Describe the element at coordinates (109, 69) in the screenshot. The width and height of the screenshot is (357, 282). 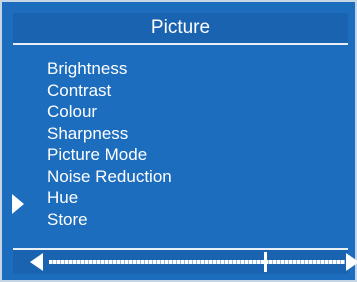
I see `menu-item-brightness: Brightness` at that location.